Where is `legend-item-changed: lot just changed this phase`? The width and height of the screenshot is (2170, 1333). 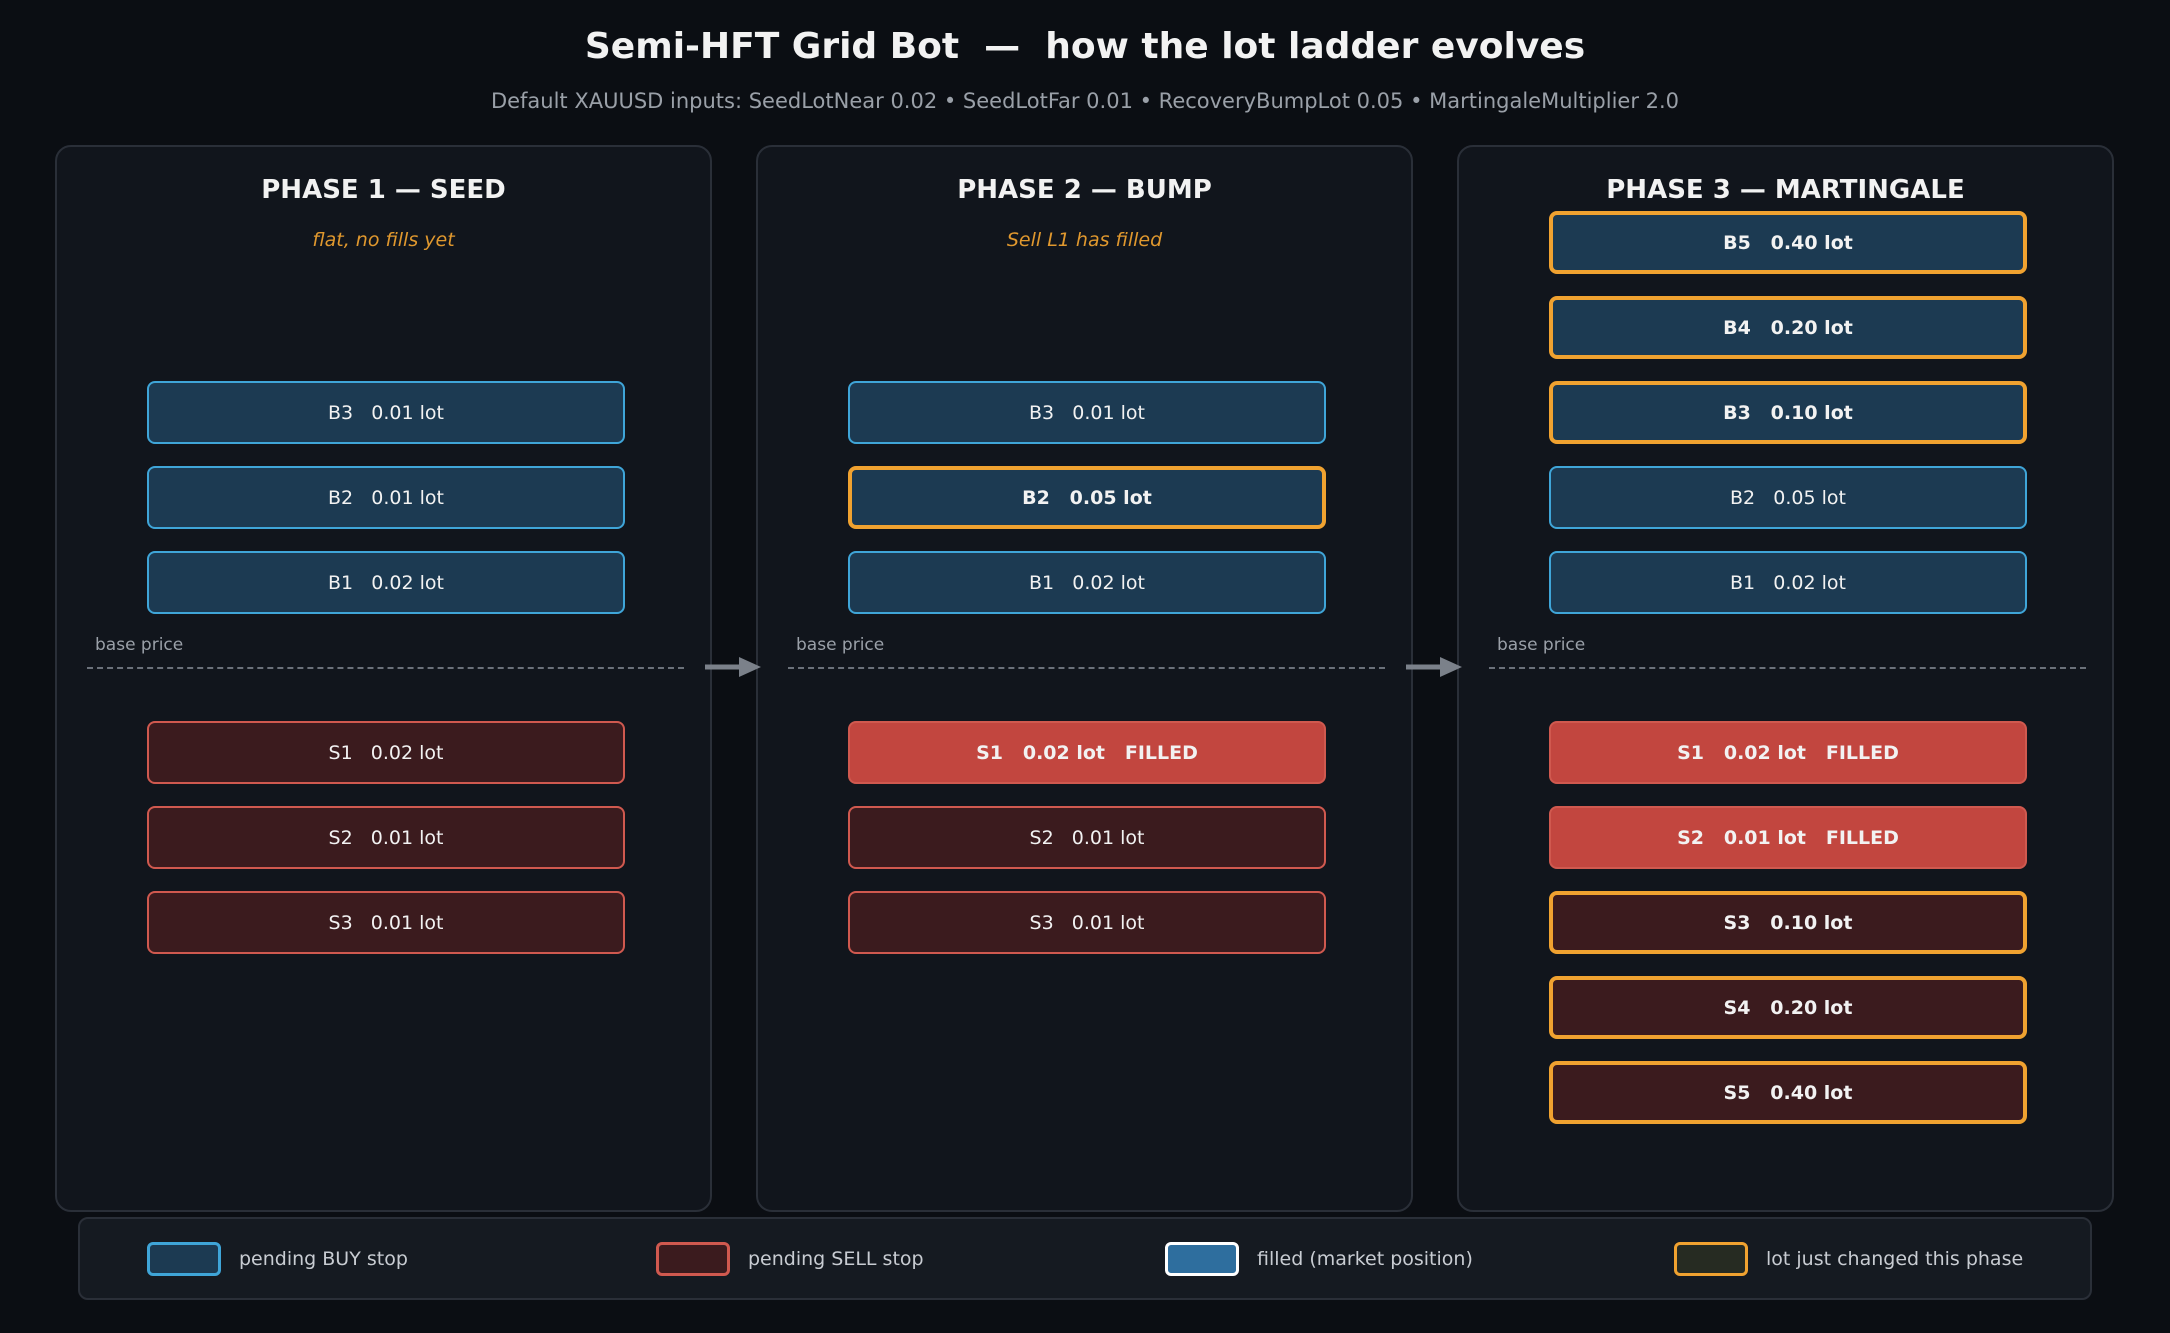 legend-item-changed: lot just changed this phase is located at coordinates (1848, 1258).